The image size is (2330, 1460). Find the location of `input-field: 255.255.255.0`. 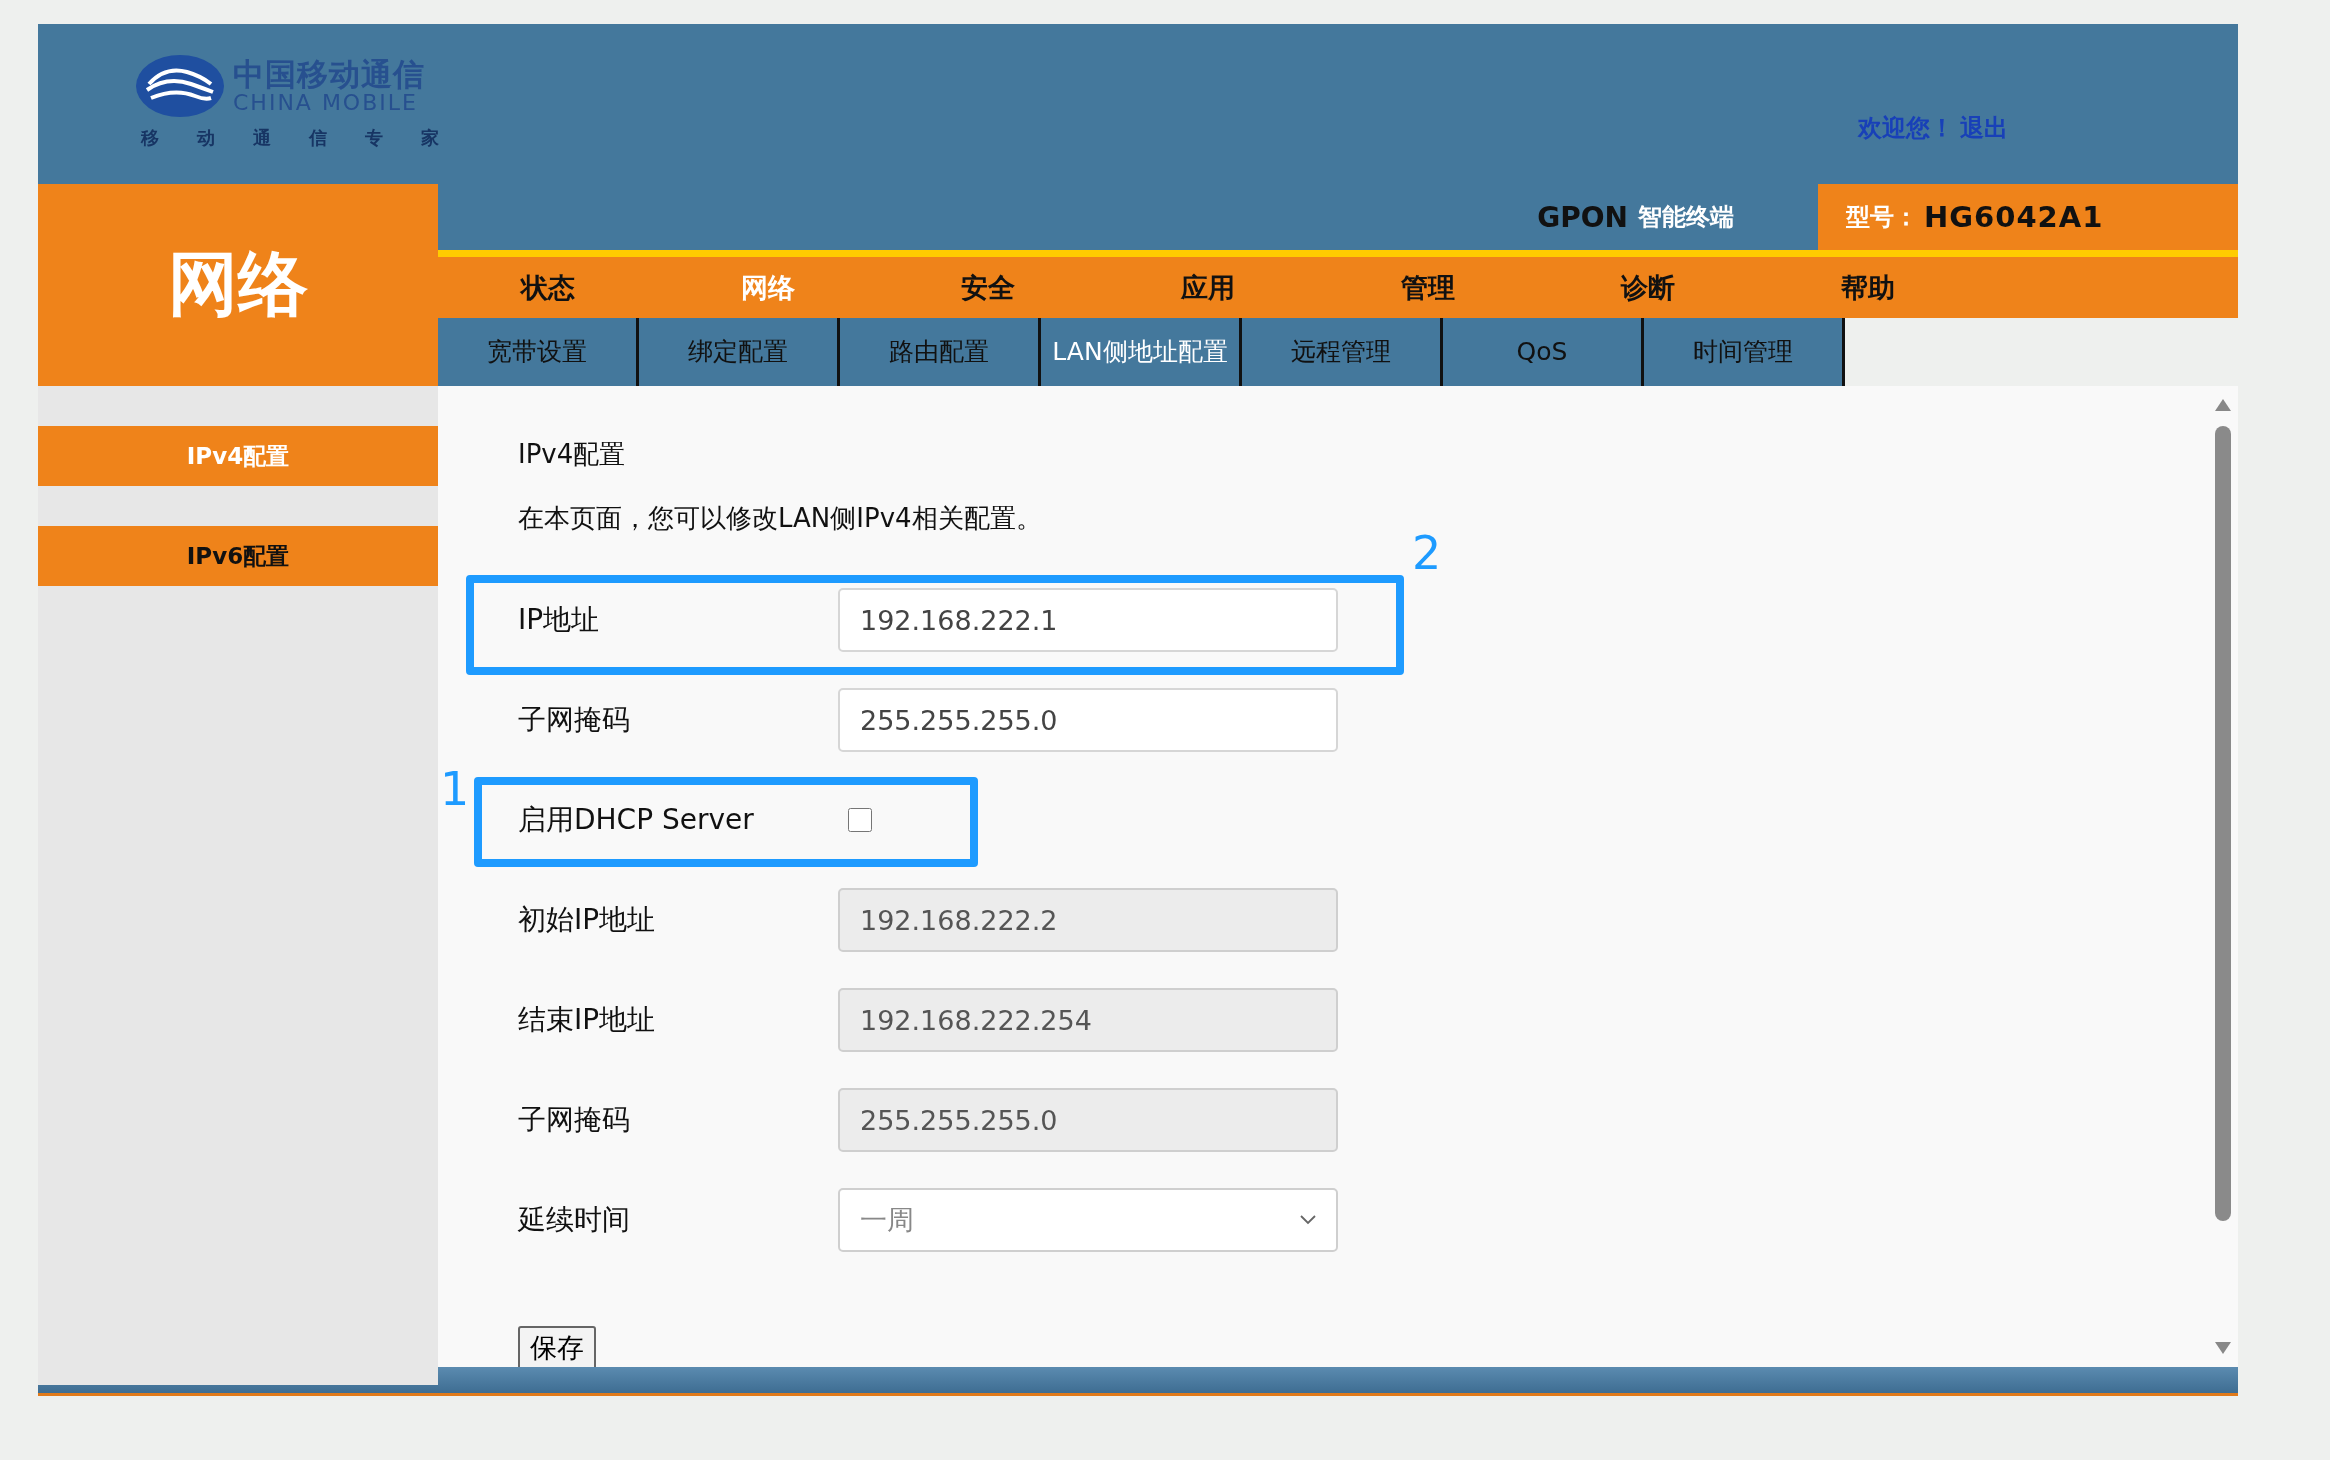

input-field: 255.255.255.0 is located at coordinates (1088, 720).